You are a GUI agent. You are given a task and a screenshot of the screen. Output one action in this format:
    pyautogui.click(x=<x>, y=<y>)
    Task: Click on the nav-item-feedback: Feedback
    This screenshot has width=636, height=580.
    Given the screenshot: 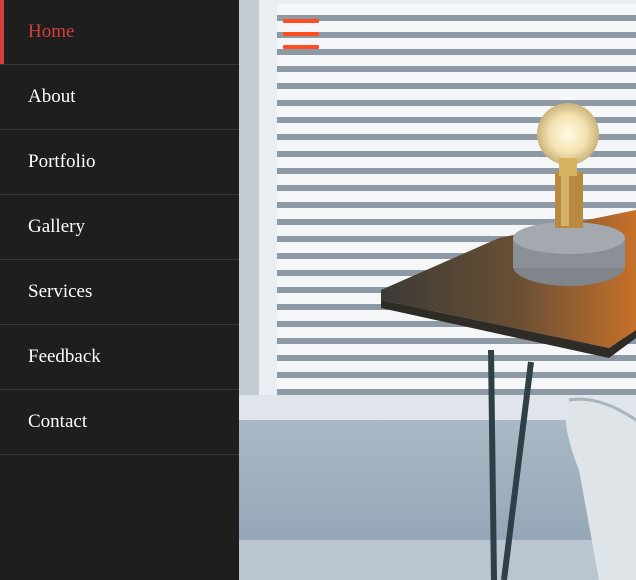 What is the action you would take?
    pyautogui.click(x=119, y=357)
    